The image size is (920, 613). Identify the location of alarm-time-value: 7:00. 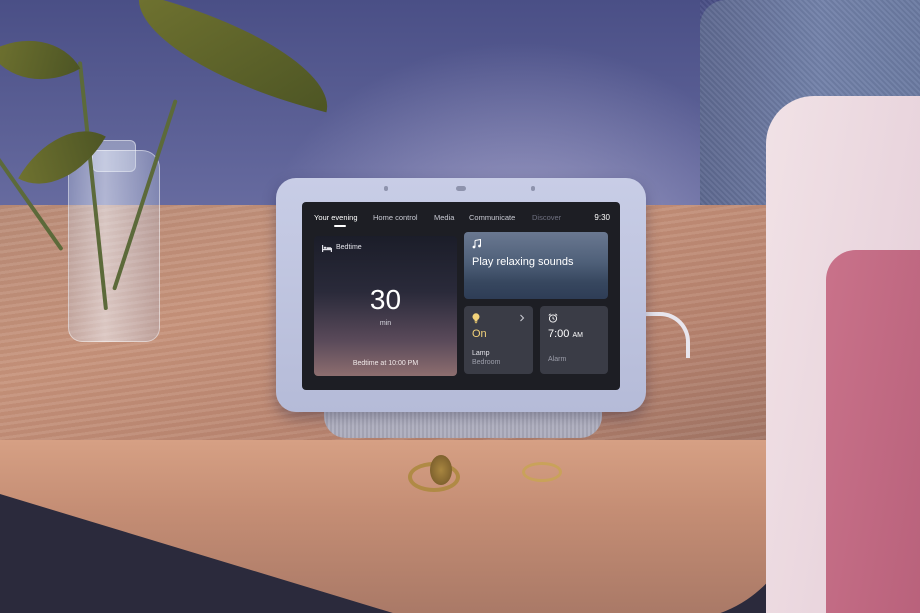
(559, 334).